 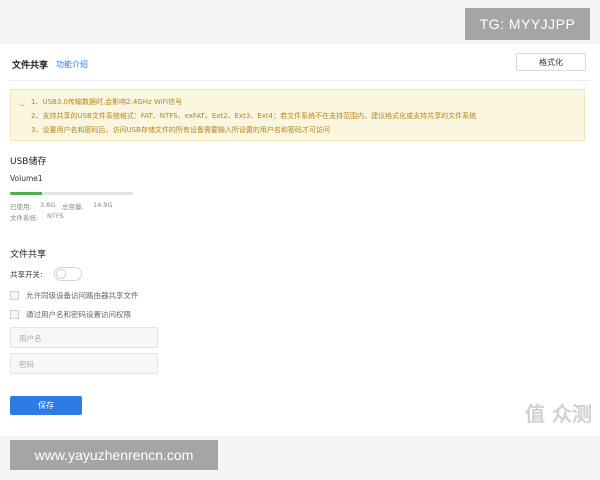 What do you see at coordinates (28, 162) in the screenshot?
I see `usb-storage-title: USB储存` at bounding box center [28, 162].